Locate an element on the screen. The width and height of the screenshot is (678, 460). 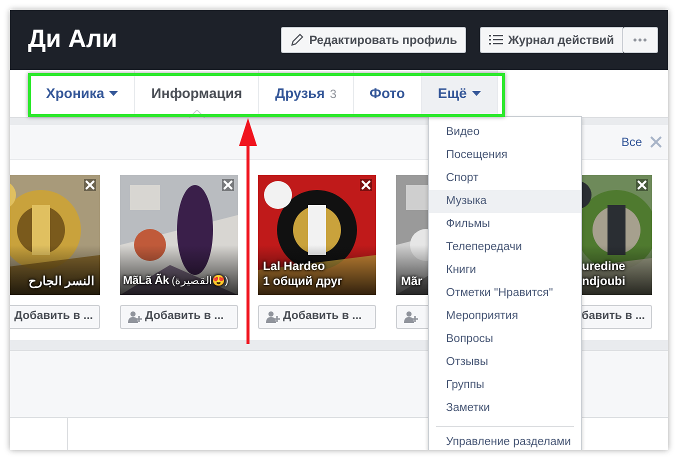
see-all-link: Все is located at coordinates (631, 142).